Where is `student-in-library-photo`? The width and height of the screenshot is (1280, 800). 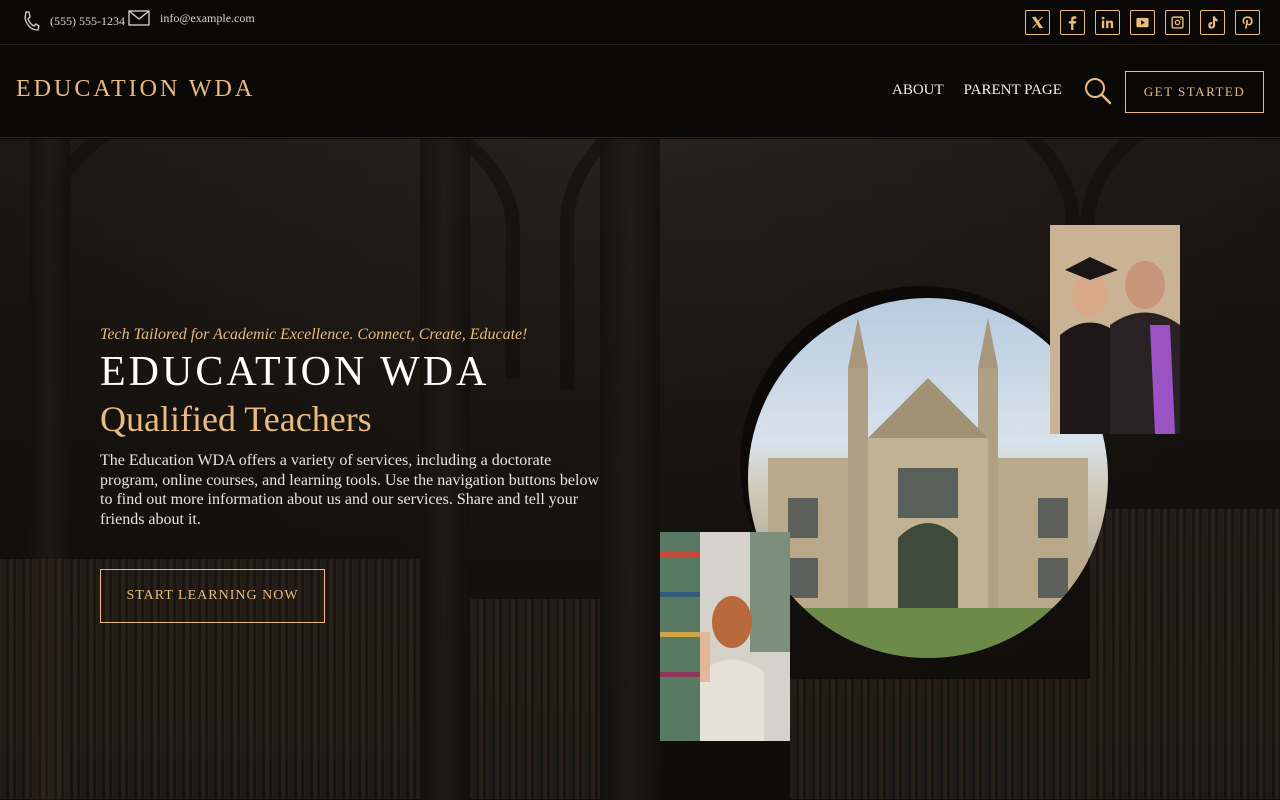
student-in-library-photo is located at coordinates (725, 636).